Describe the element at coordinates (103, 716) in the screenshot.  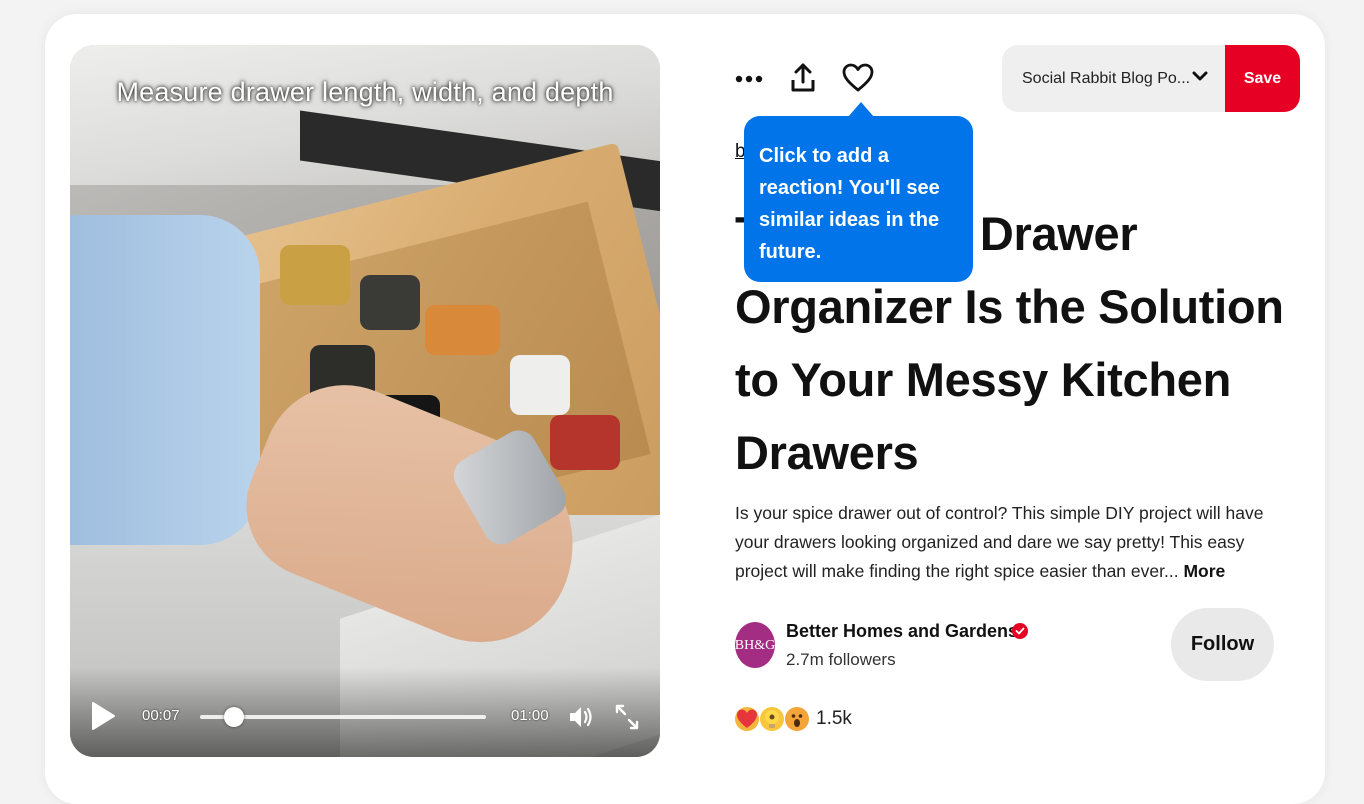
I see `play-icon` at that location.